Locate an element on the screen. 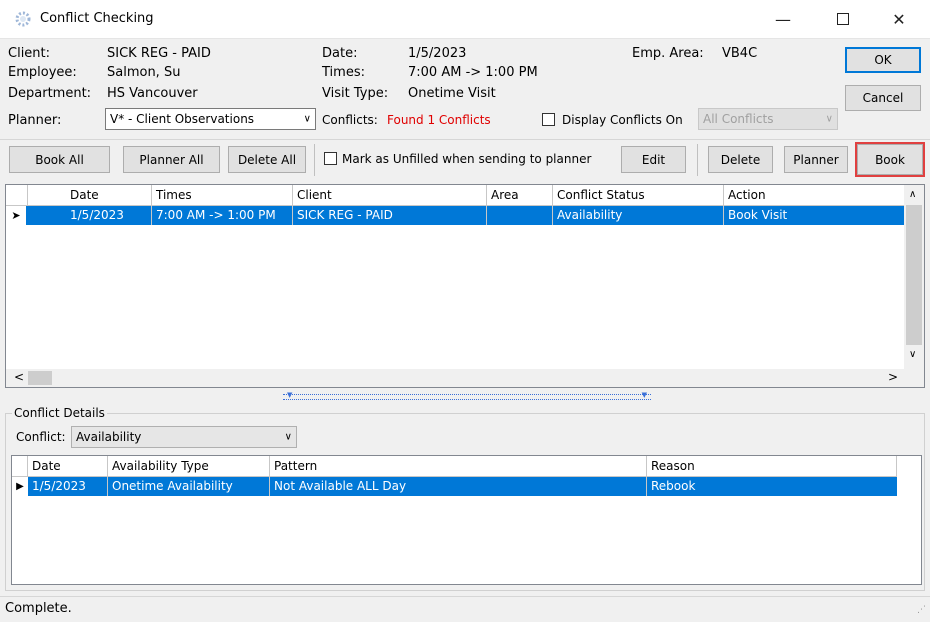 Image resolution: width=930 pixels, height=622 pixels. column-header-times: Times is located at coordinates (222, 195).